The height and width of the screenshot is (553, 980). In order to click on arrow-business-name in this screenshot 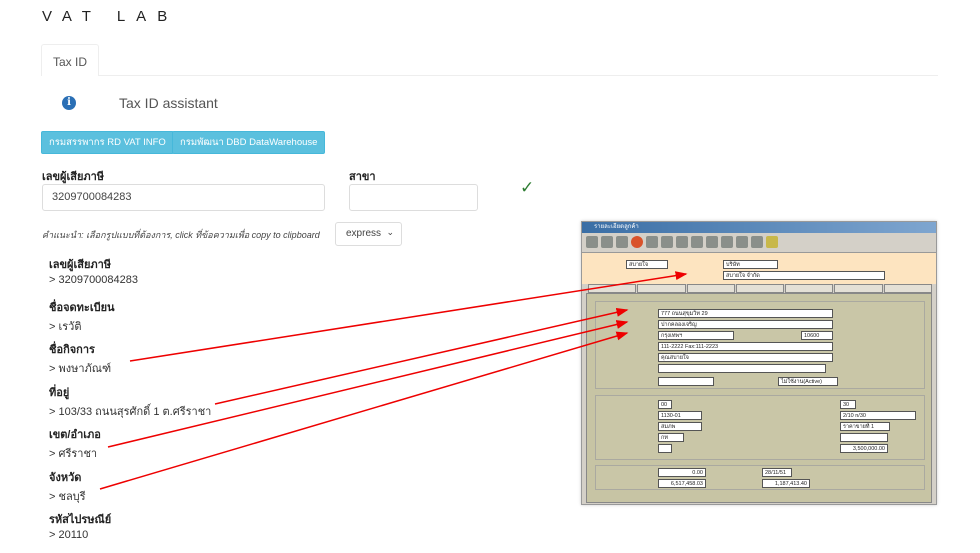, I will do `click(408, 316)`.